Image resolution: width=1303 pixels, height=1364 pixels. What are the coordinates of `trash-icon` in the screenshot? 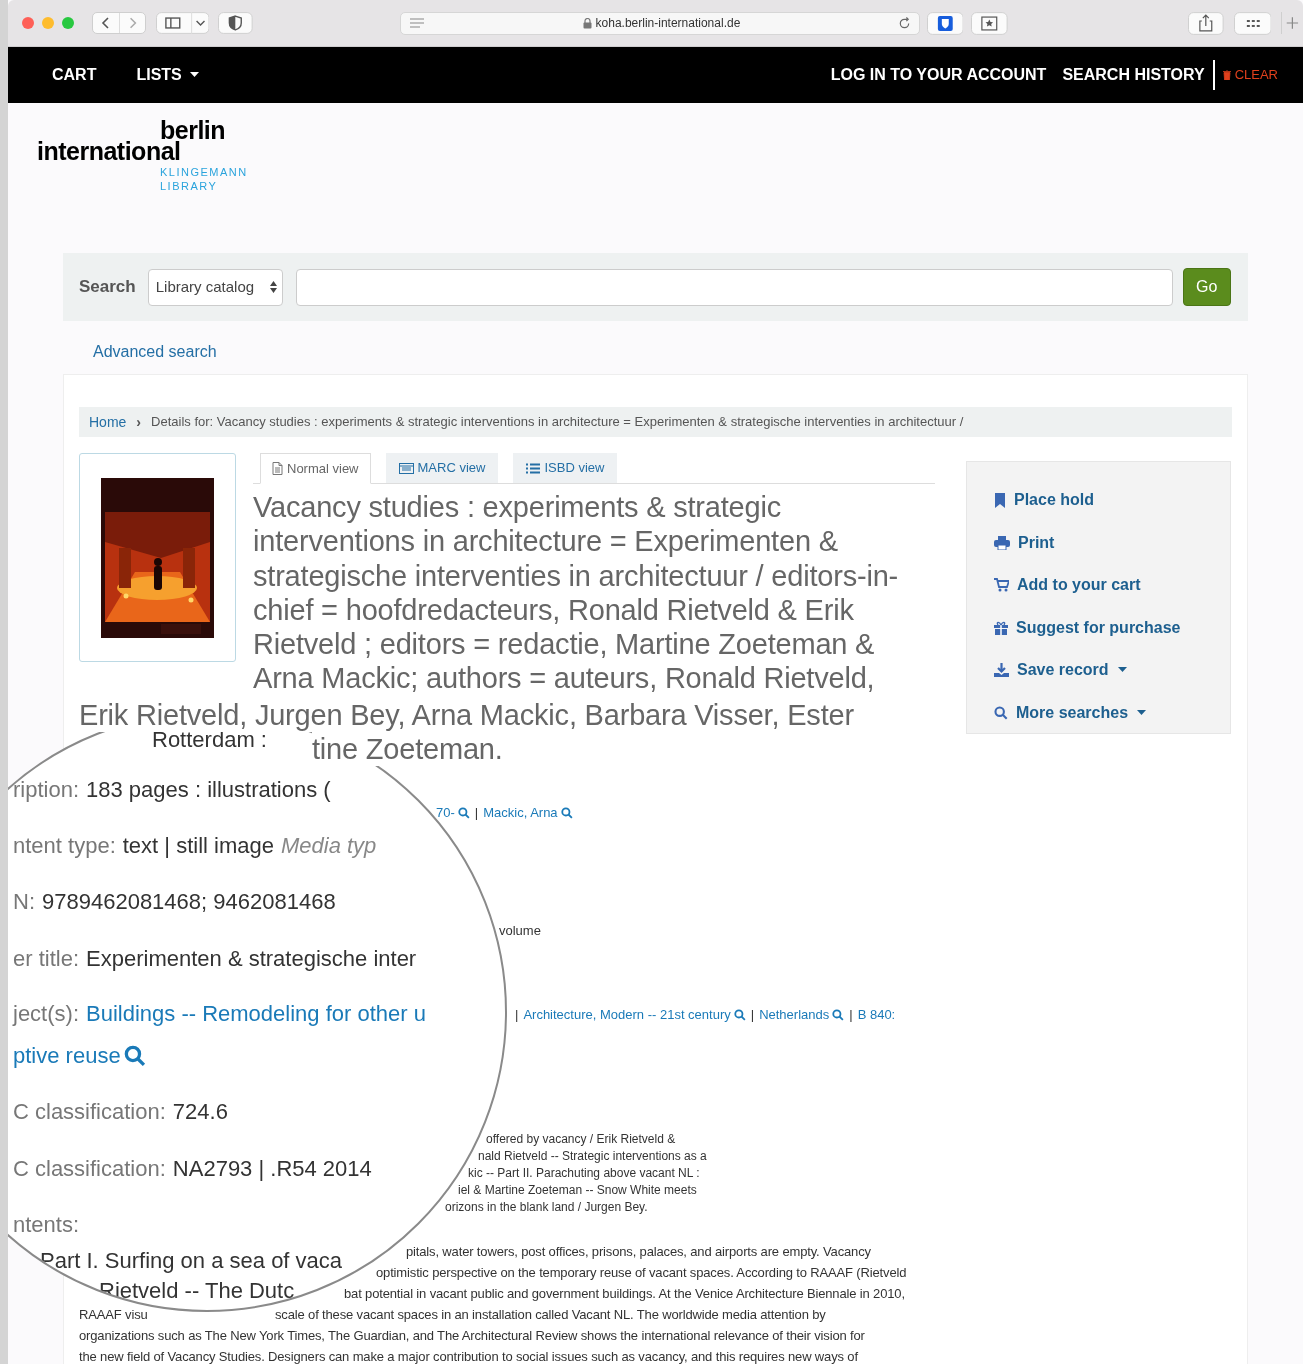 It's located at (1226, 75).